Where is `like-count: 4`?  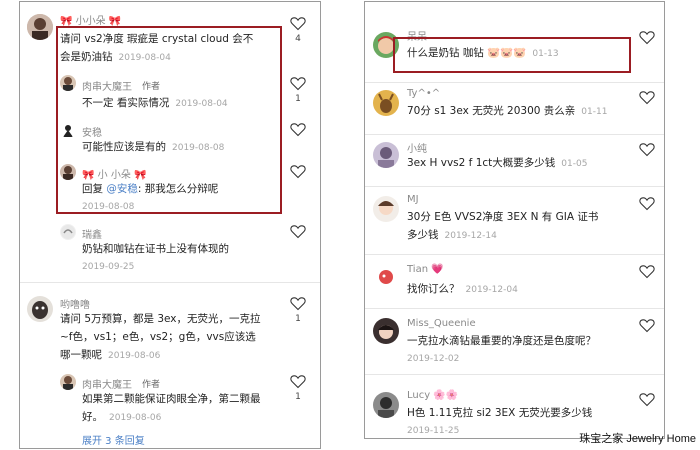
like-count: 4 is located at coordinates (298, 39).